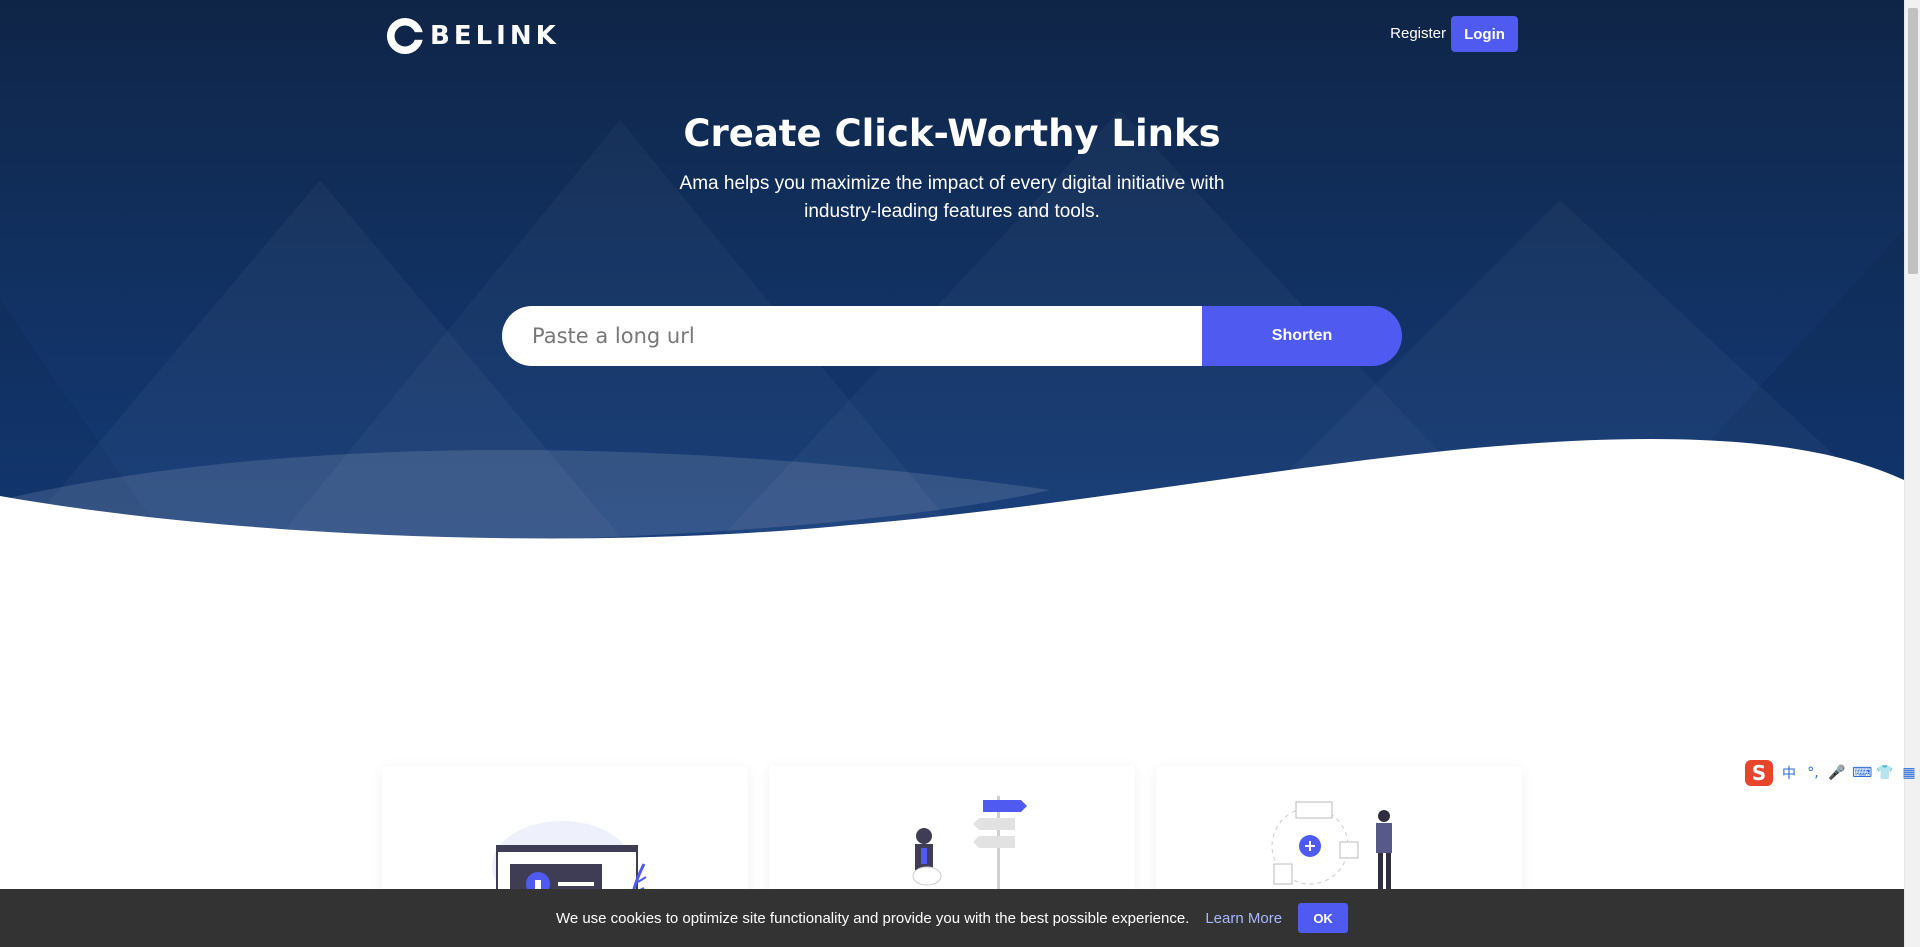  I want to click on logo: BELINK, so click(473, 36).